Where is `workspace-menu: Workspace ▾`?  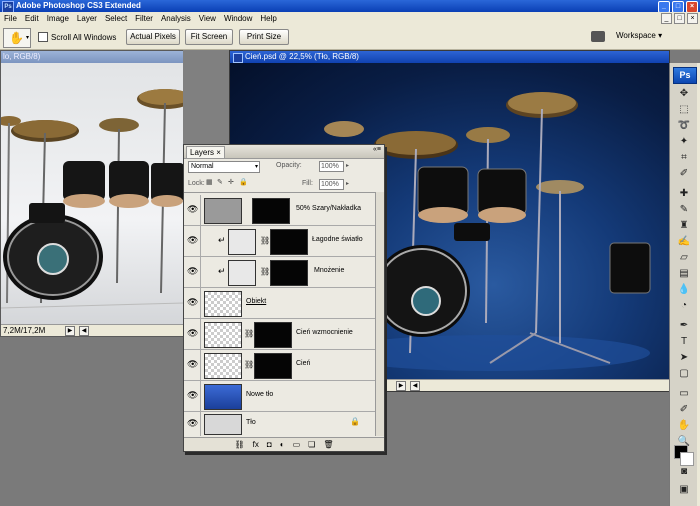 workspace-menu: Workspace ▾ is located at coordinates (639, 35).